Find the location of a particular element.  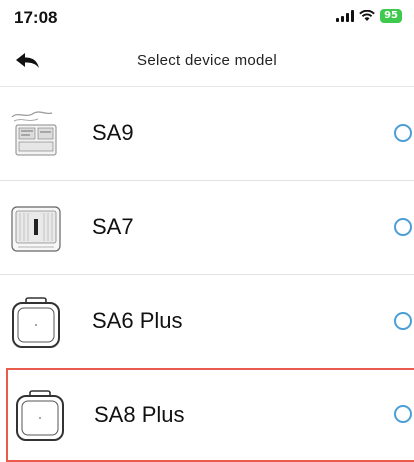

device-label: SA9 is located at coordinates (113, 132).